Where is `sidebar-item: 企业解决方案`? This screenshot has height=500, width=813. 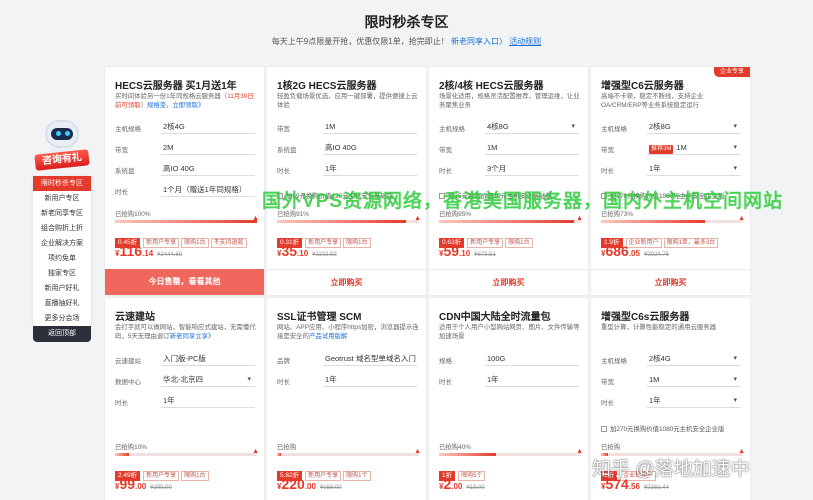 sidebar-item: 企业解决方案 is located at coordinates (62, 243).